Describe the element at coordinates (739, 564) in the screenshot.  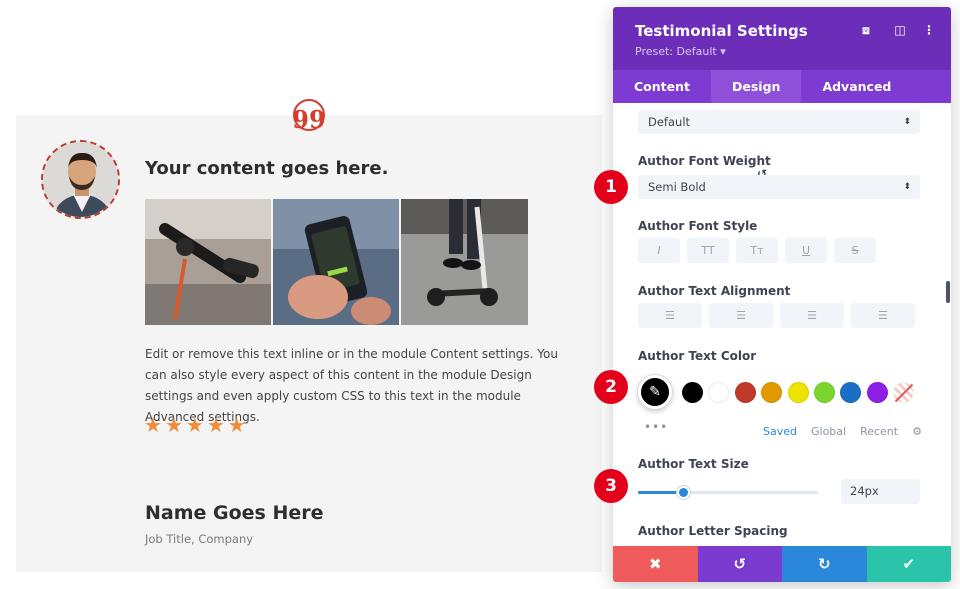
I see `undo-button: ↺` at that location.